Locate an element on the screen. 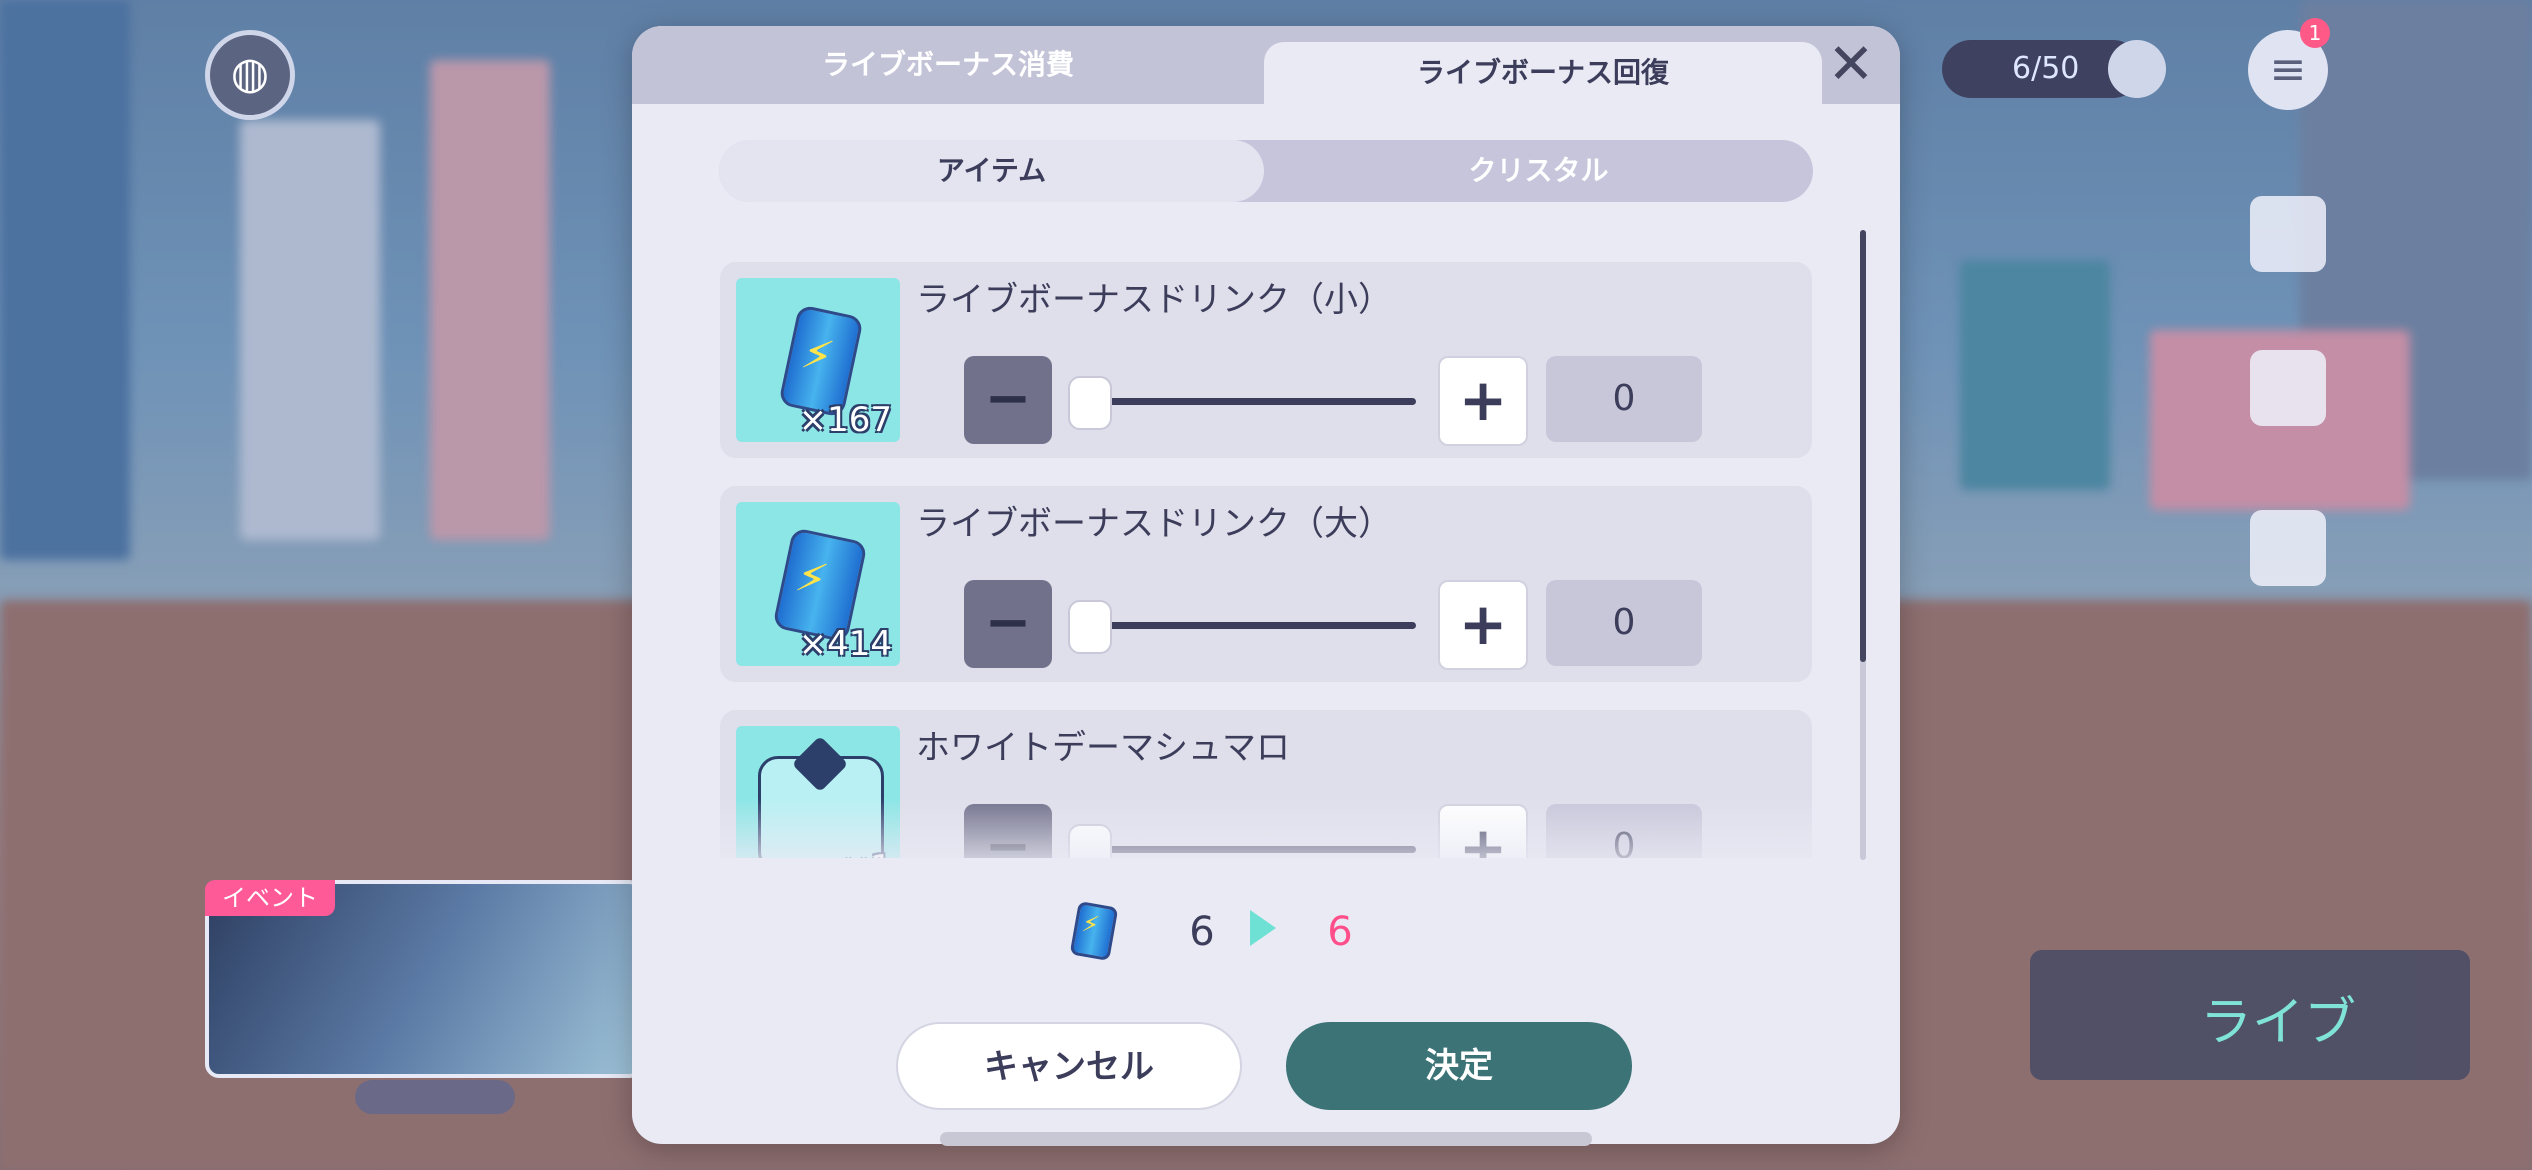  live-bonus-after: 6 is located at coordinates (1340, 932).